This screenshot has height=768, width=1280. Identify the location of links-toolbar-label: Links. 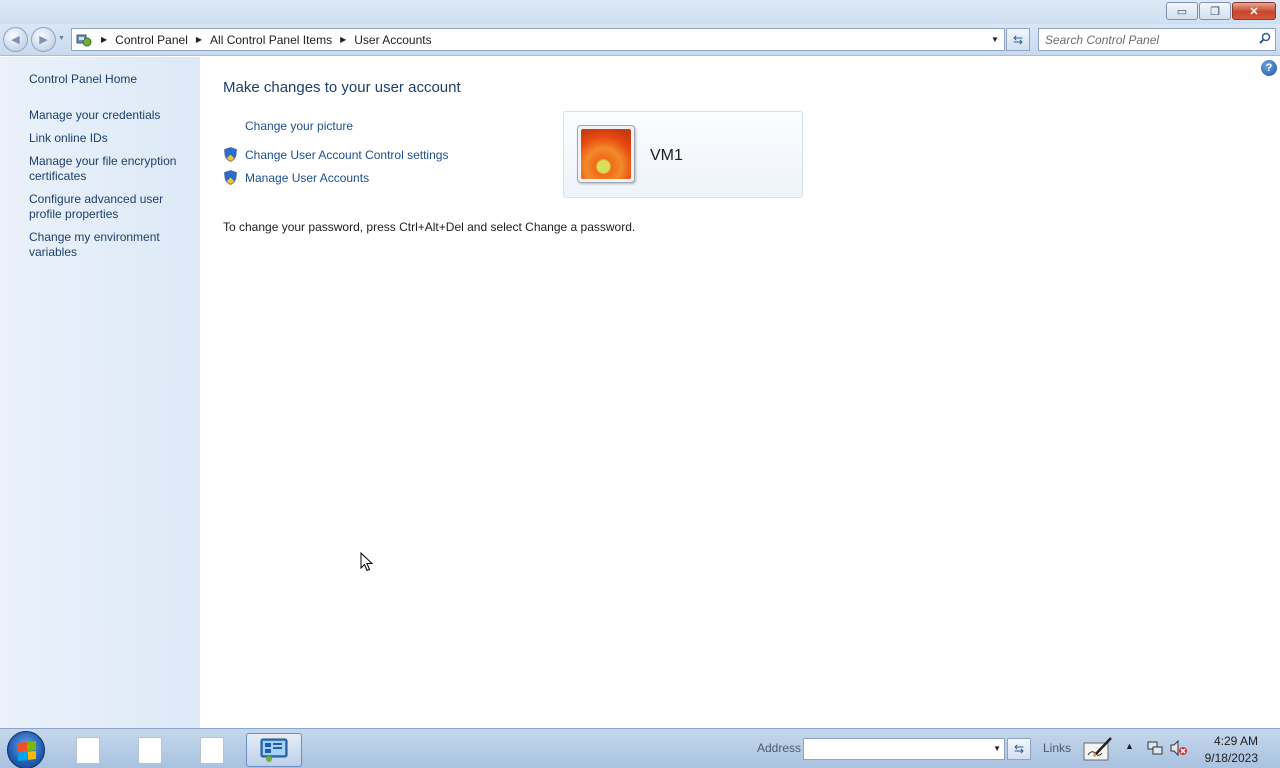
(1057, 748).